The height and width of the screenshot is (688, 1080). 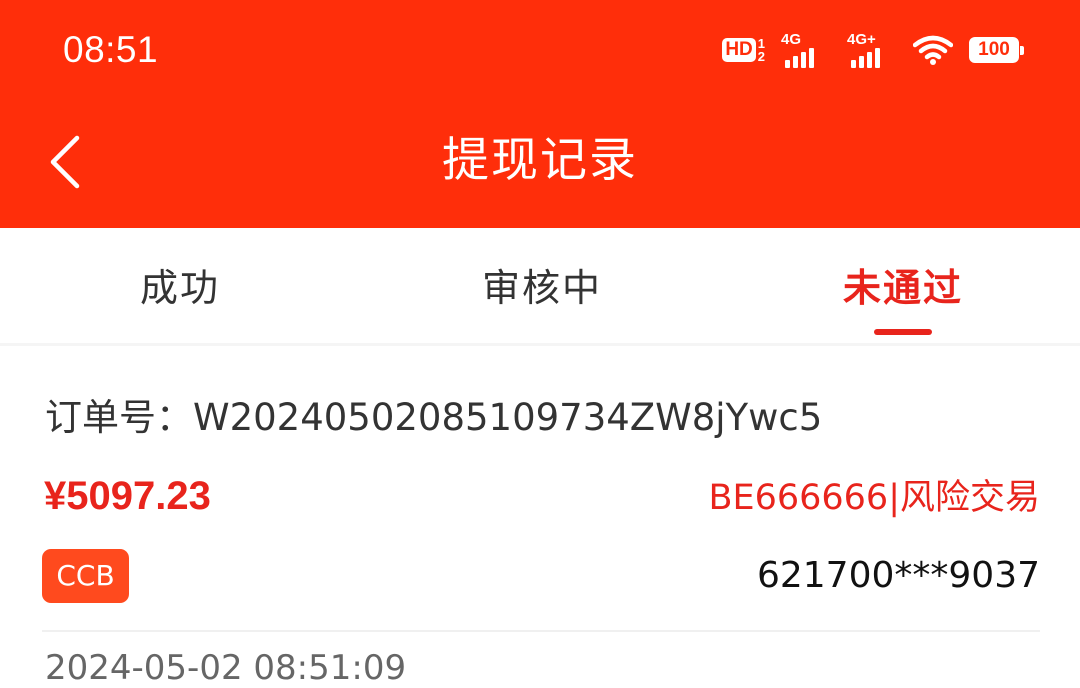 I want to click on active-tab-indicator, so click(x=903, y=332).